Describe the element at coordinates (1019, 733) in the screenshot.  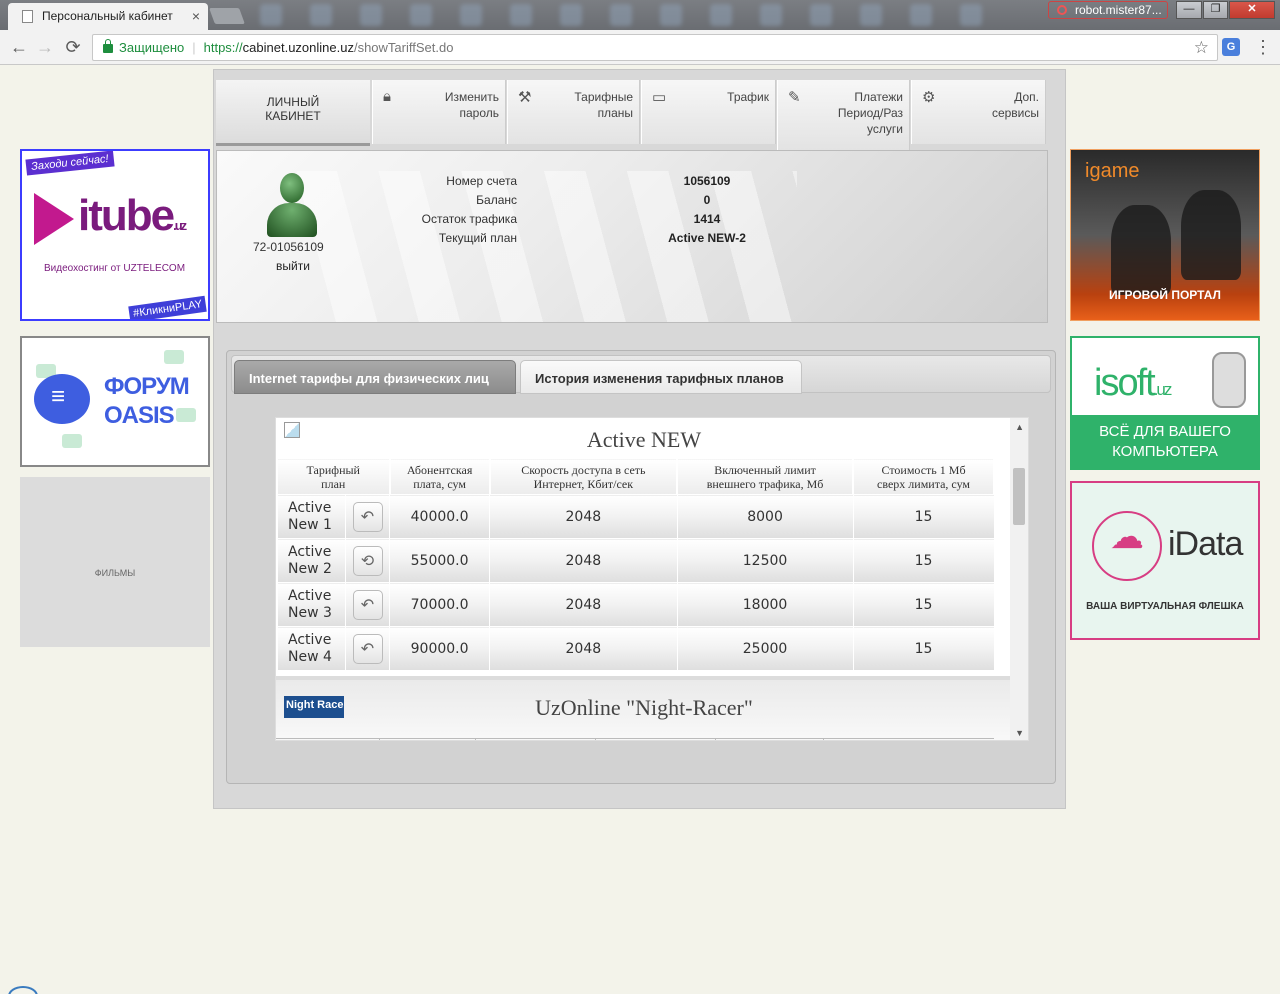
I see `scroll-down-arrow-icon: ▼` at that location.